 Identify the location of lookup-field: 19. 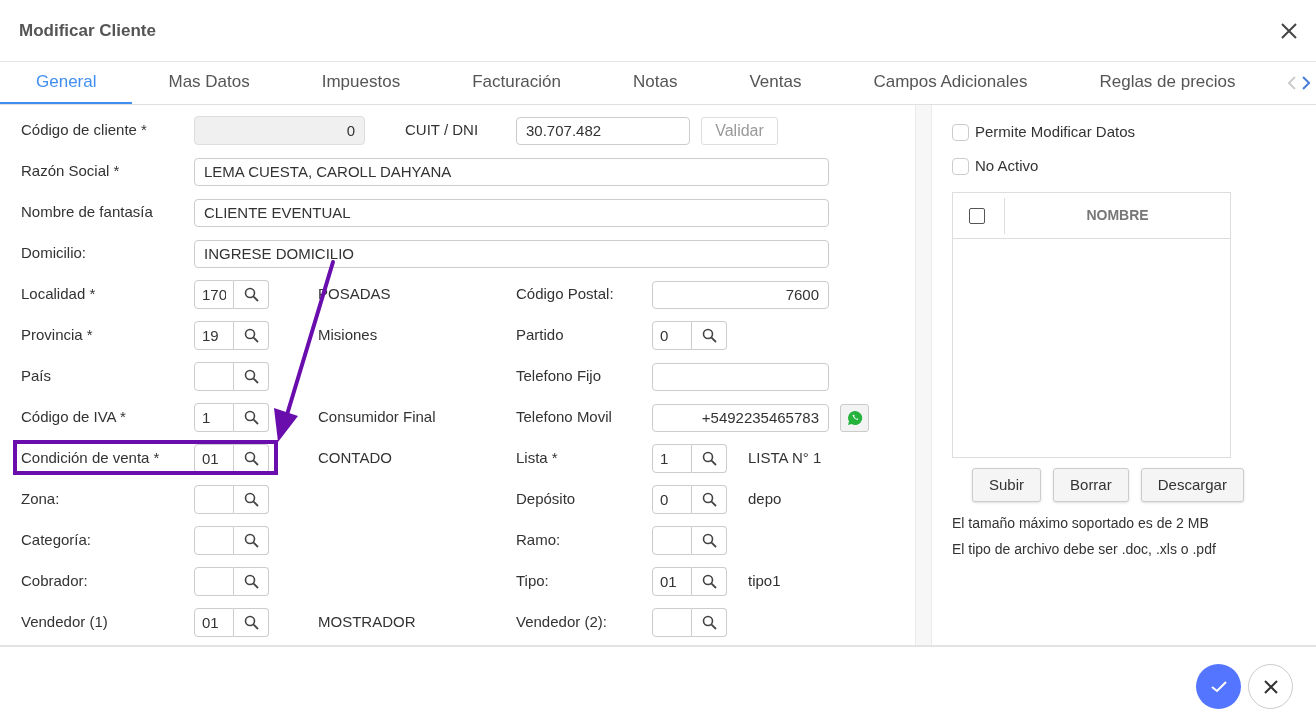
(214, 335).